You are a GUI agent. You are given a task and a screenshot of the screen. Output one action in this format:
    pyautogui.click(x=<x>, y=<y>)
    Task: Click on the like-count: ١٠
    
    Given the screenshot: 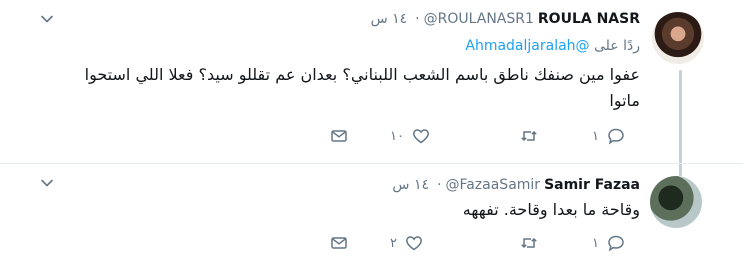 What is the action you would take?
    pyautogui.click(x=397, y=136)
    